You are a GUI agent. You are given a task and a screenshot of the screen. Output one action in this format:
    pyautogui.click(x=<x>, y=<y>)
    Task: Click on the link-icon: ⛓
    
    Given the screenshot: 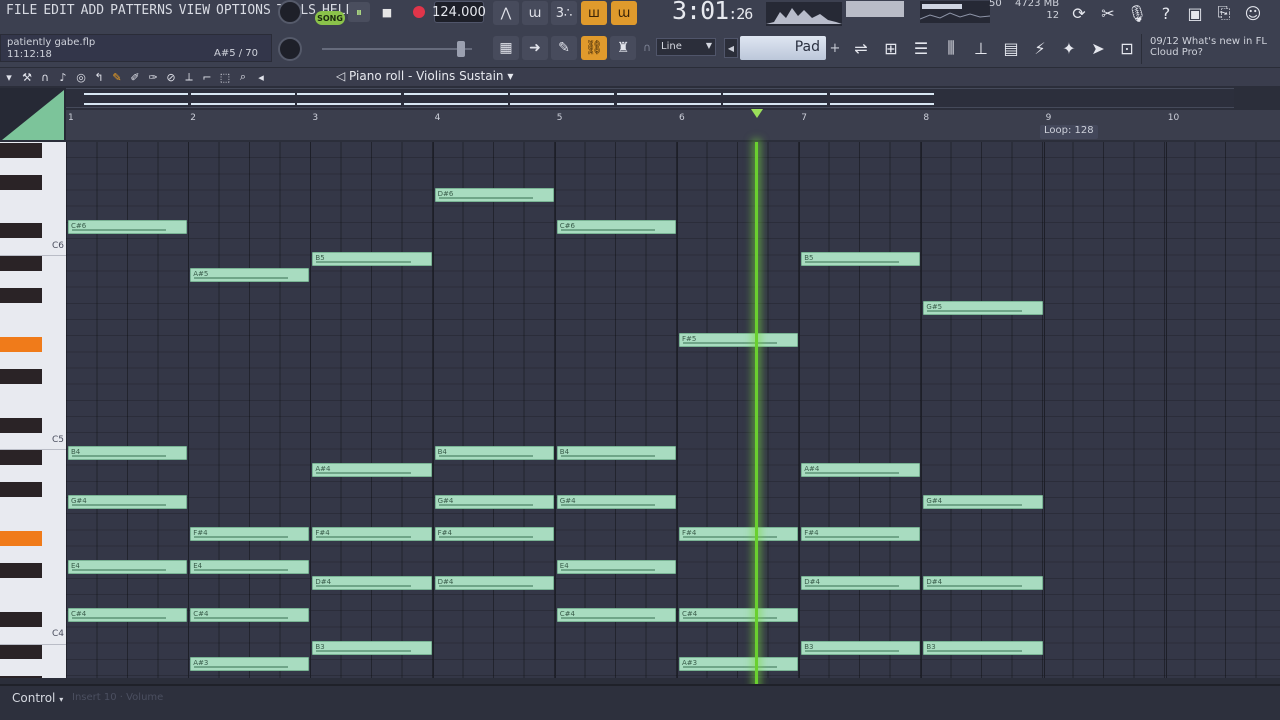 What is the action you would take?
    pyautogui.click(x=594, y=48)
    